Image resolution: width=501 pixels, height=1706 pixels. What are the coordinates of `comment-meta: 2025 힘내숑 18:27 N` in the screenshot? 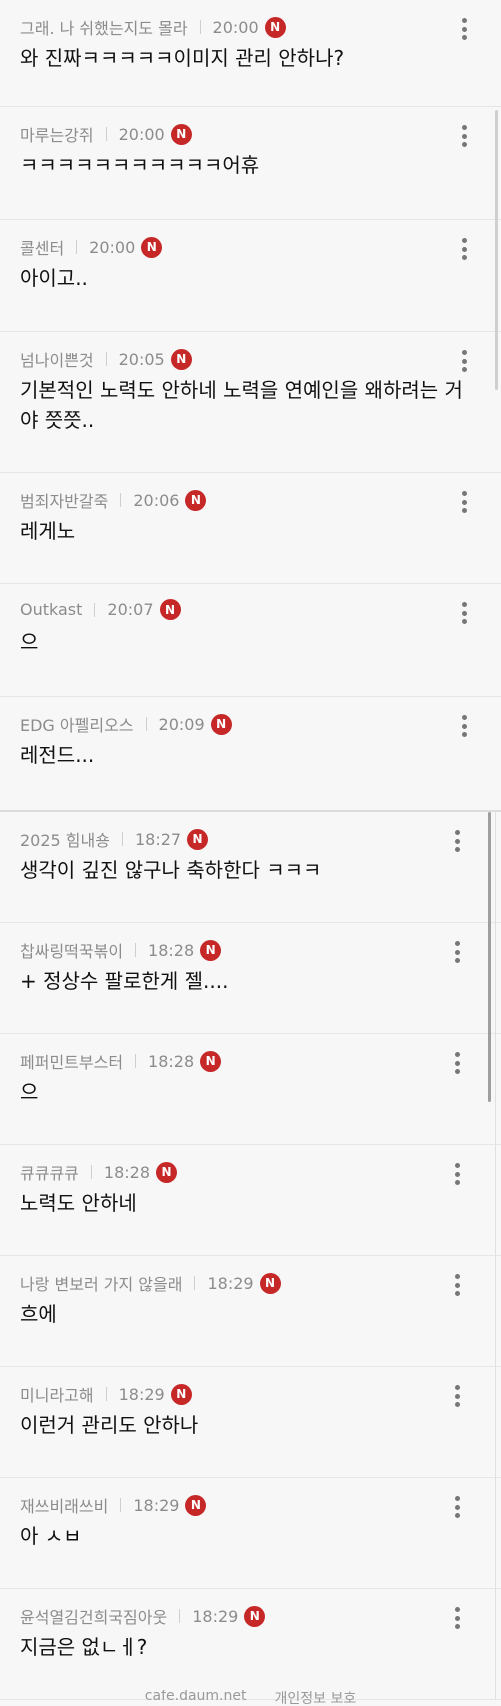 It's located at (114, 839).